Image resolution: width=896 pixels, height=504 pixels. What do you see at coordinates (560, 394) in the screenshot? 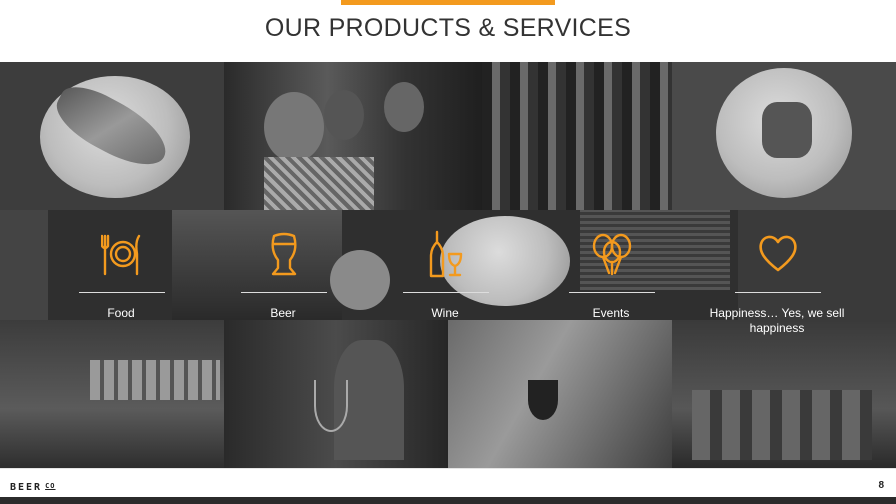
I see `photo-wine-glass-hand` at bounding box center [560, 394].